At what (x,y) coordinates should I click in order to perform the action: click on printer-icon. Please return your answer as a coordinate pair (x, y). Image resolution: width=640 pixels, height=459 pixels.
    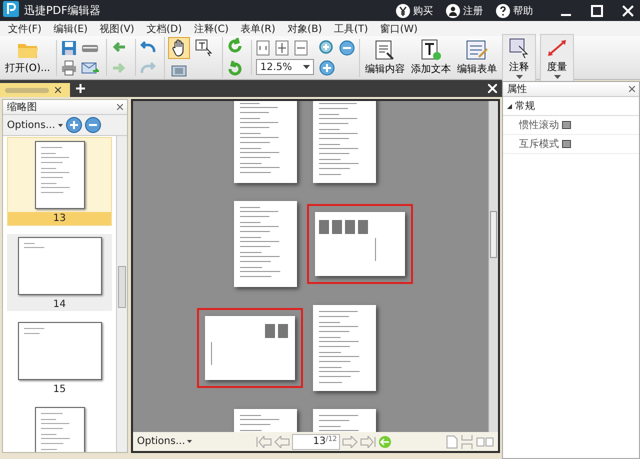
    Looking at the image, I should click on (69, 68).